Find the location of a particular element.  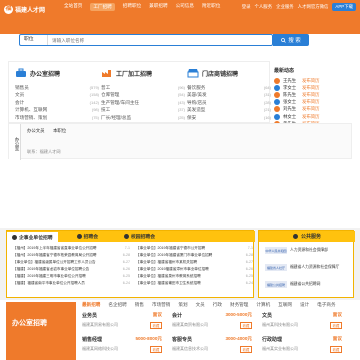

news-item: 【事业单位】福建省泉州市教育系统招聘 6-25 is located at coordinates (194, 276).